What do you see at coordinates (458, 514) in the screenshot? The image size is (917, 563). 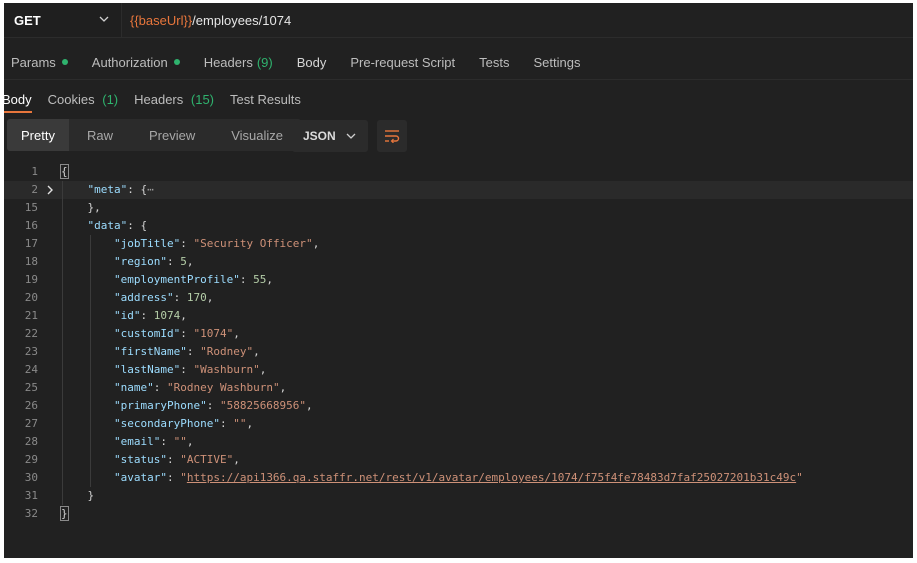 I see `code-line: 32}` at bounding box center [458, 514].